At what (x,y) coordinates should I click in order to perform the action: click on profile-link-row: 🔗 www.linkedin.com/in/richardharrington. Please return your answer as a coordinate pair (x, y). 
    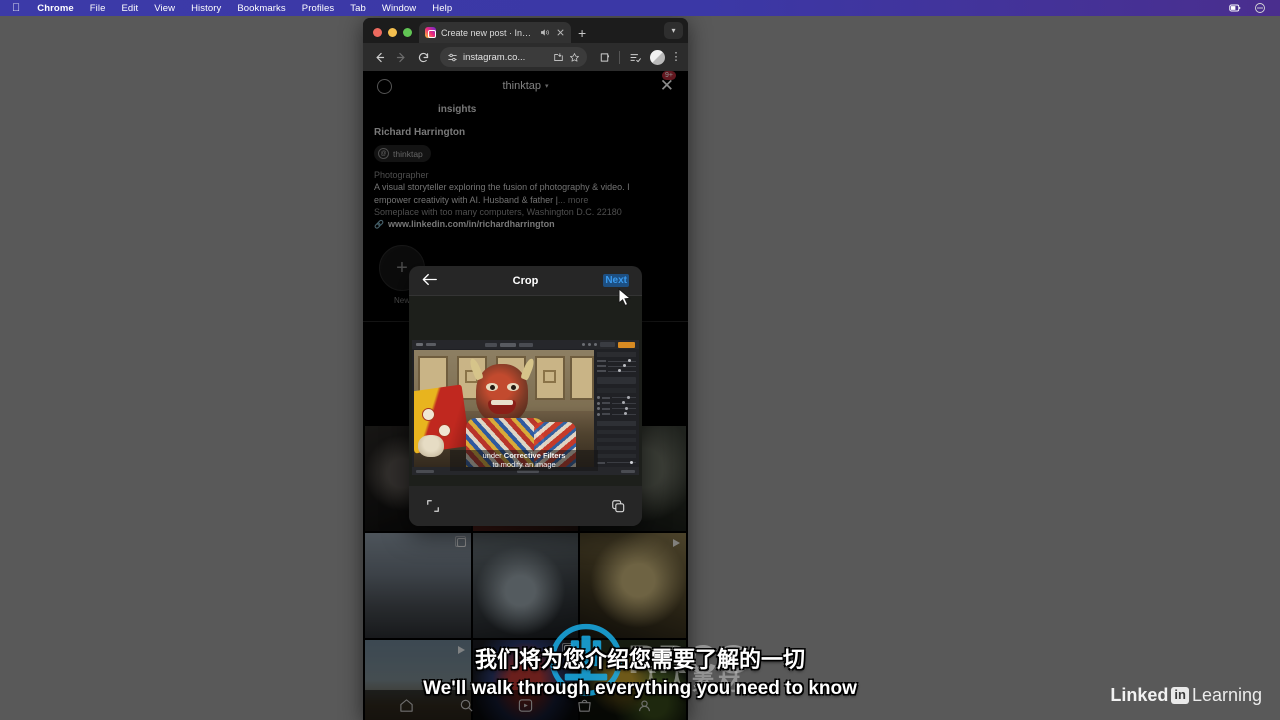
    Looking at the image, I should click on (525, 224).